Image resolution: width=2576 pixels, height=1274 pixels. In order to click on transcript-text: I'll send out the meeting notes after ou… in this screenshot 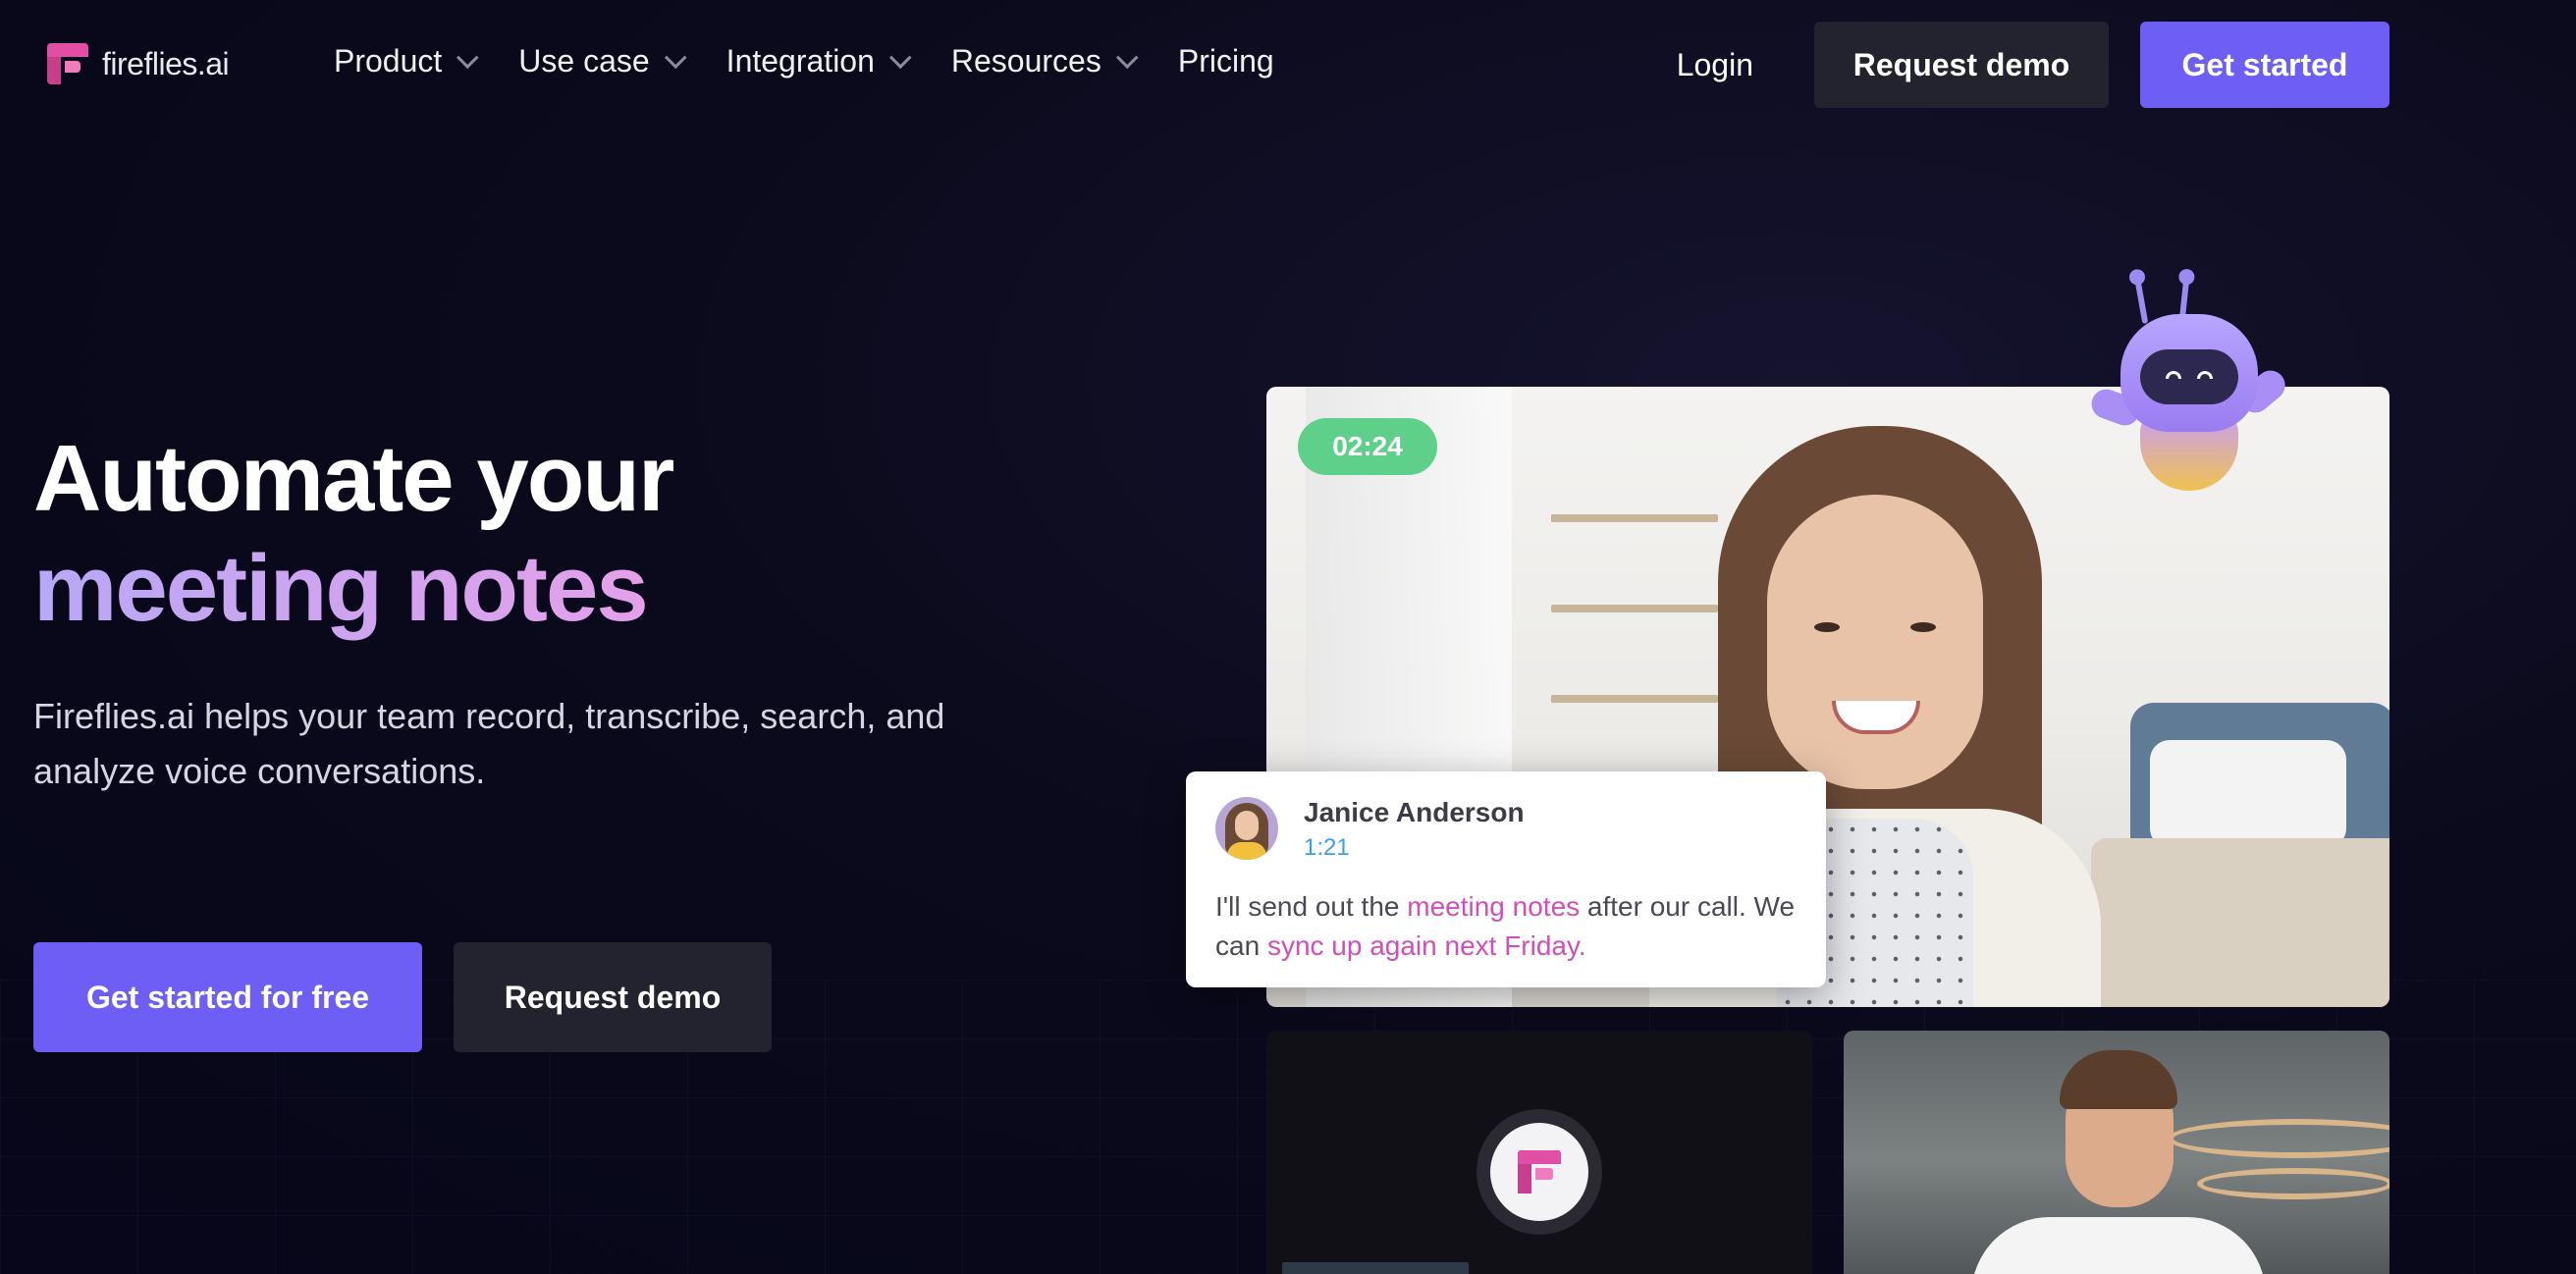, I will do `click(1509, 926)`.